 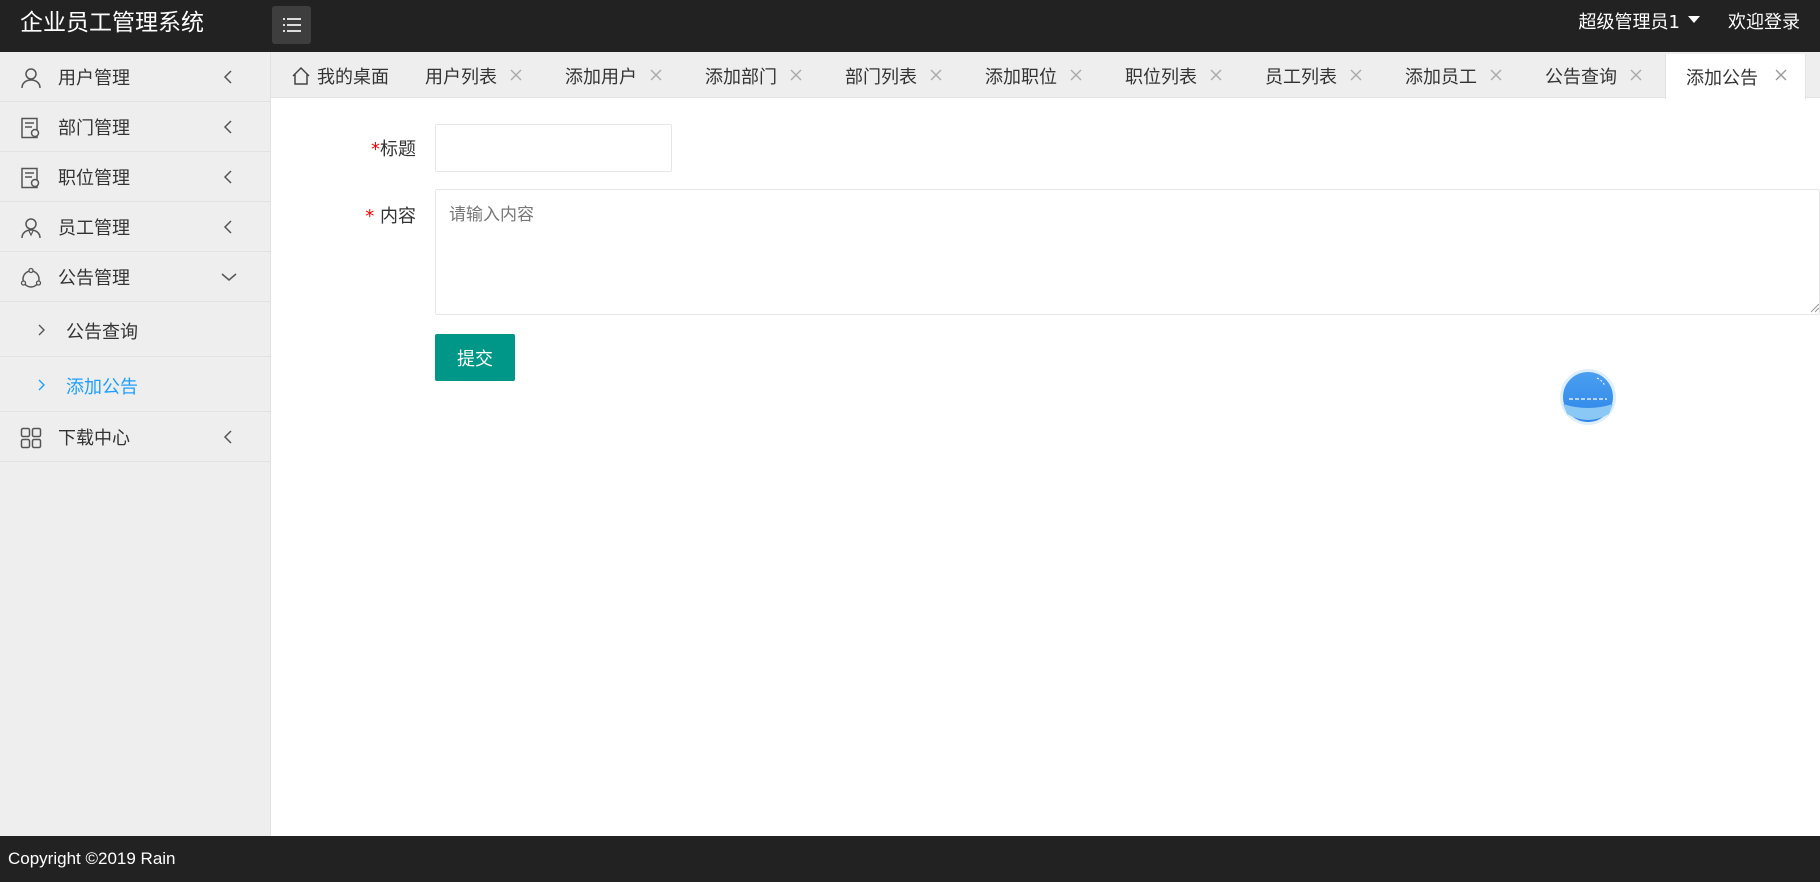 I want to click on tab-label: 添加部门, so click(x=741, y=77).